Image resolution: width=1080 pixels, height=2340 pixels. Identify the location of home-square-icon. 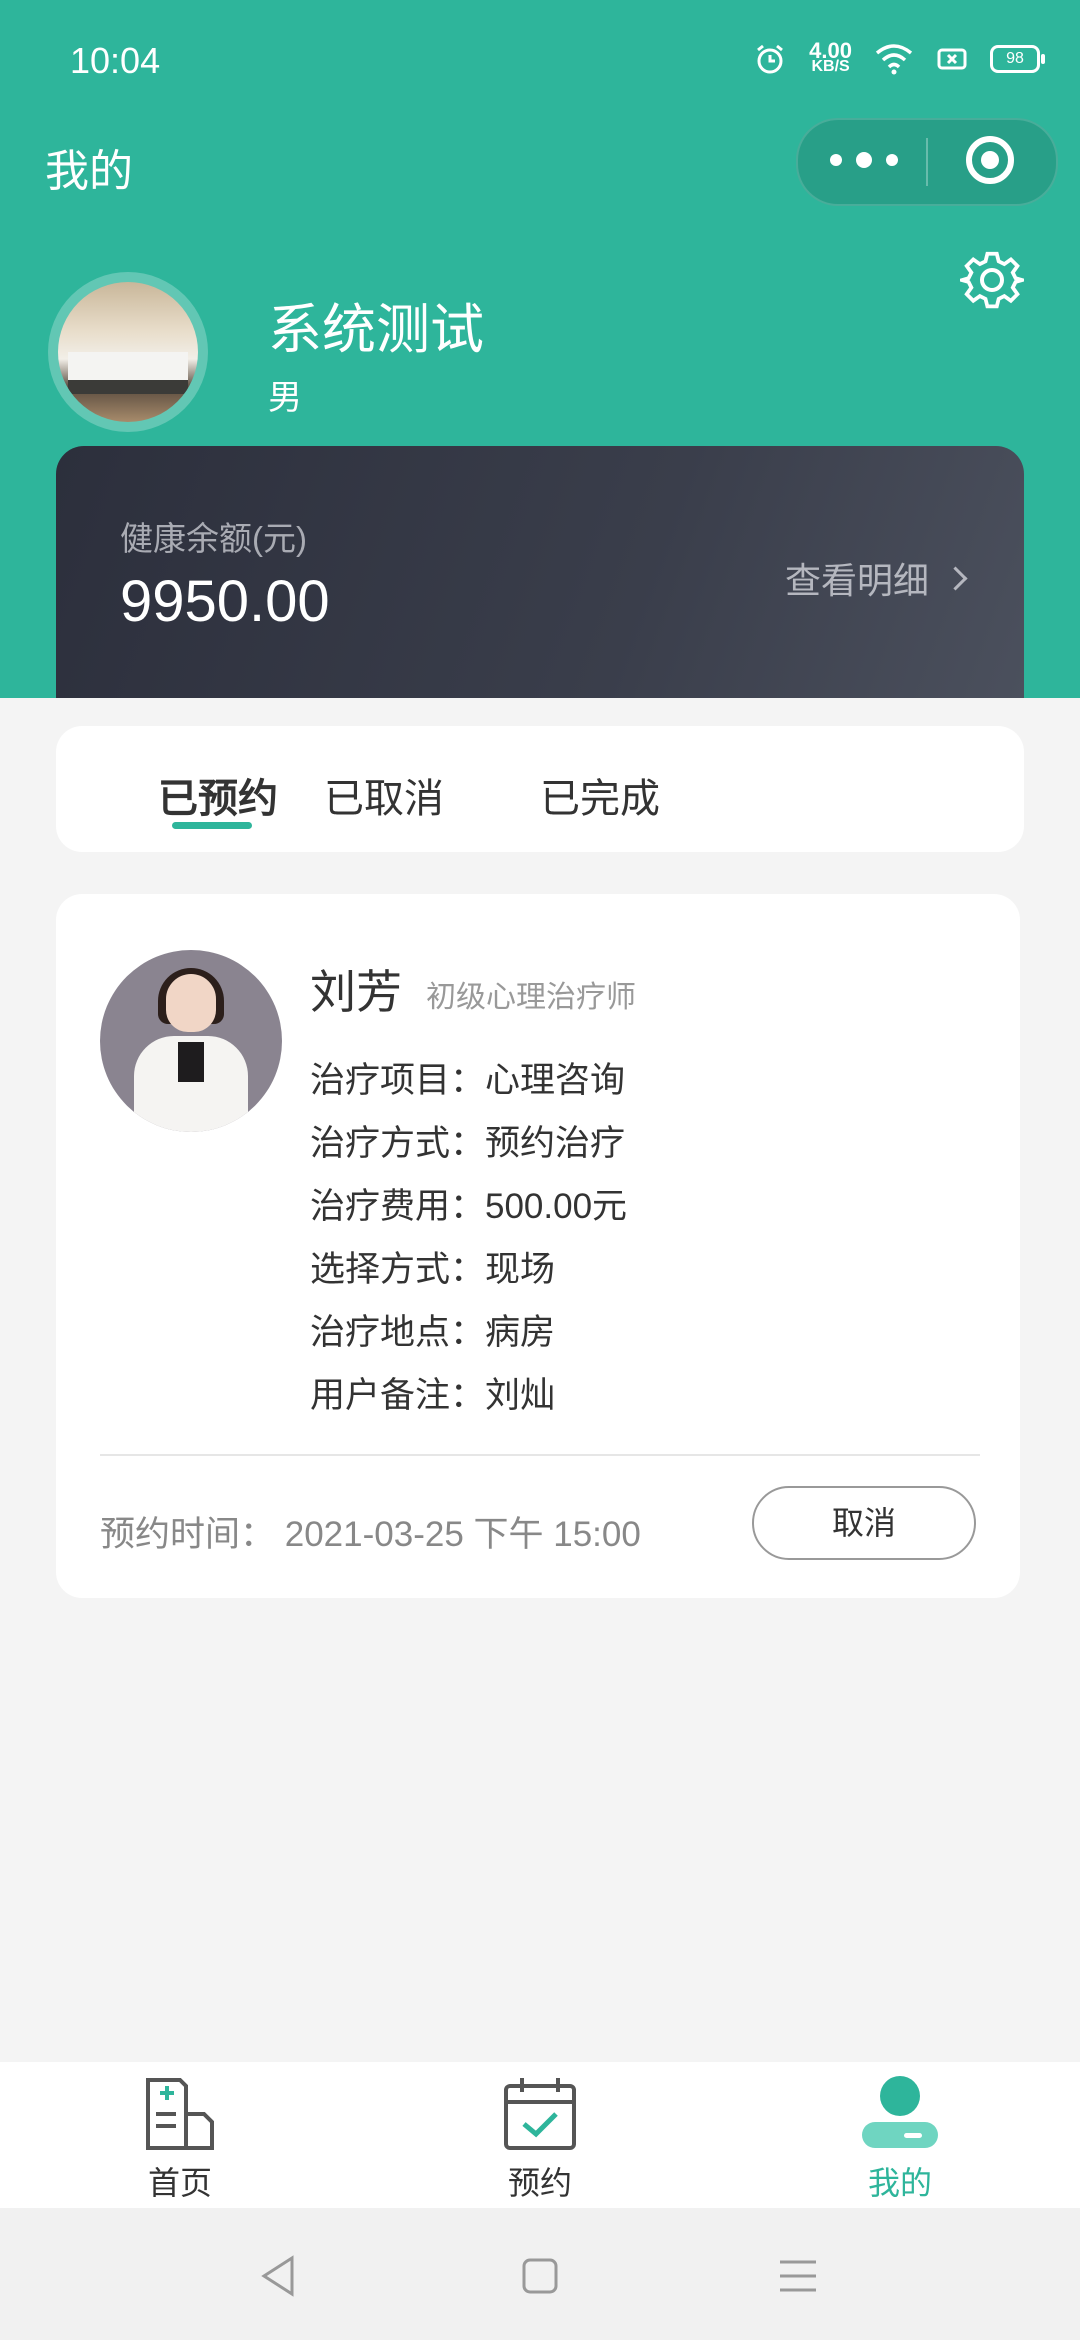
(540, 2276).